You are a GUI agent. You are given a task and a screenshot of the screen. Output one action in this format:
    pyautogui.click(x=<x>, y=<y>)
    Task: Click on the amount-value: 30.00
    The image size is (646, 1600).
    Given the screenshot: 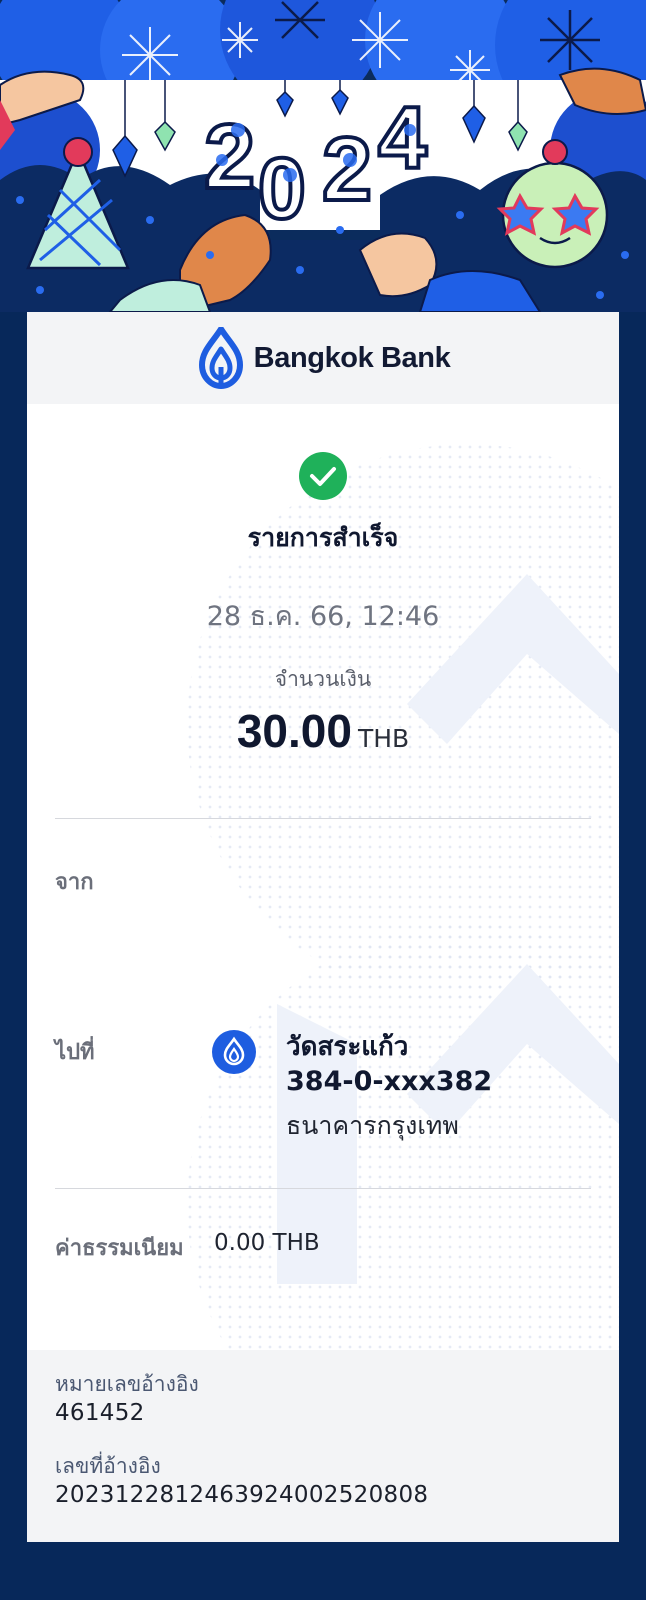 What is the action you would take?
    pyautogui.click(x=294, y=731)
    